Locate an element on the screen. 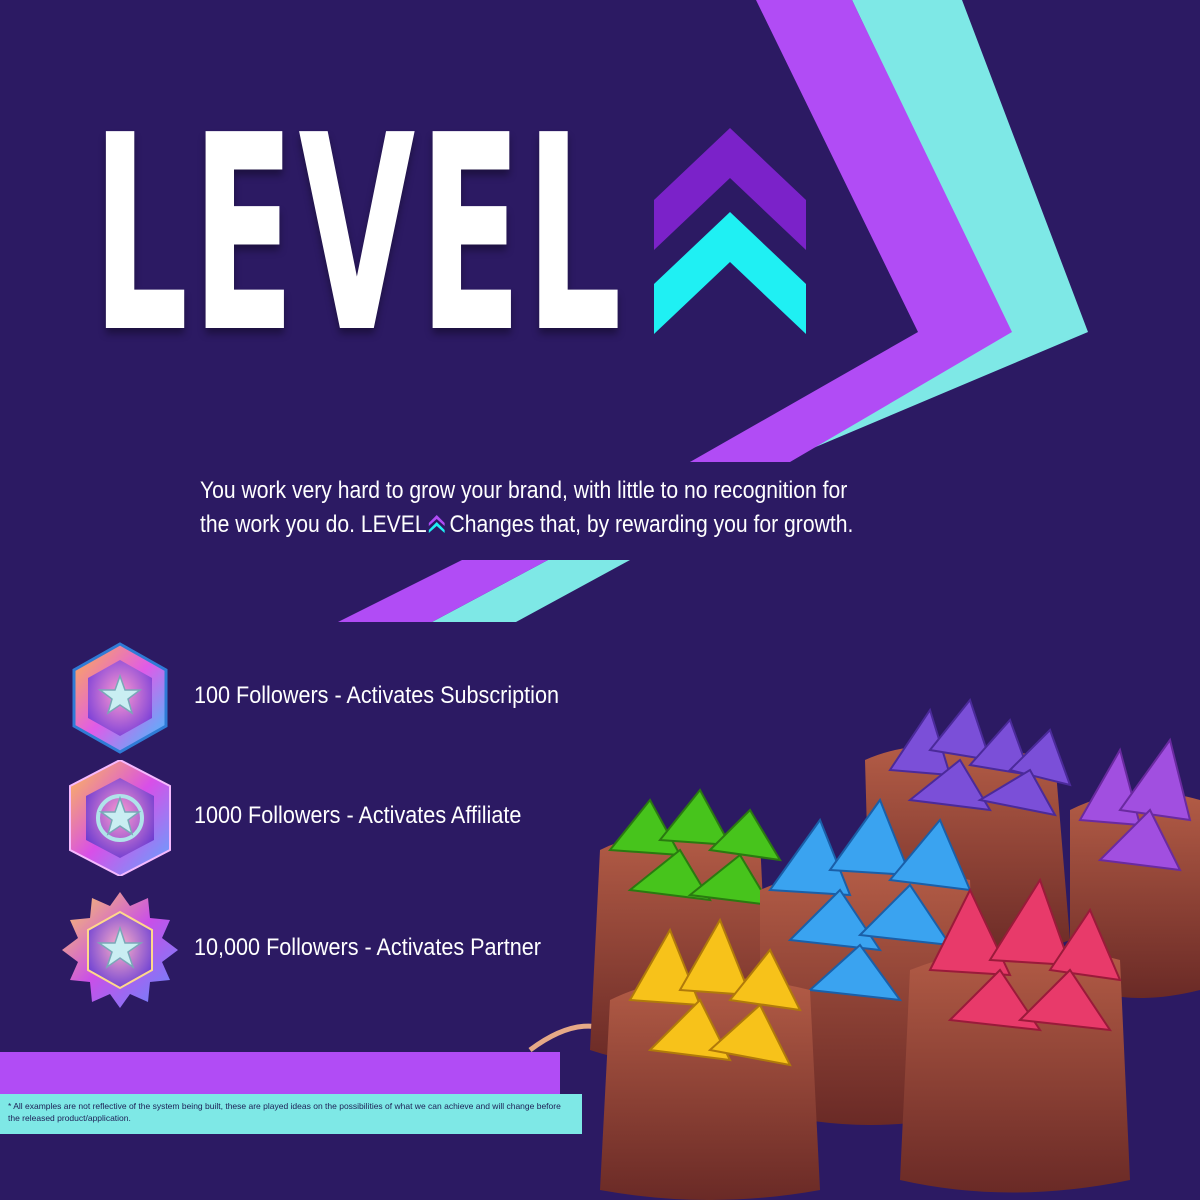 The image size is (1200, 1200). tier-item: 10,000 Followers - Activates Partner is located at coordinates (322, 957).